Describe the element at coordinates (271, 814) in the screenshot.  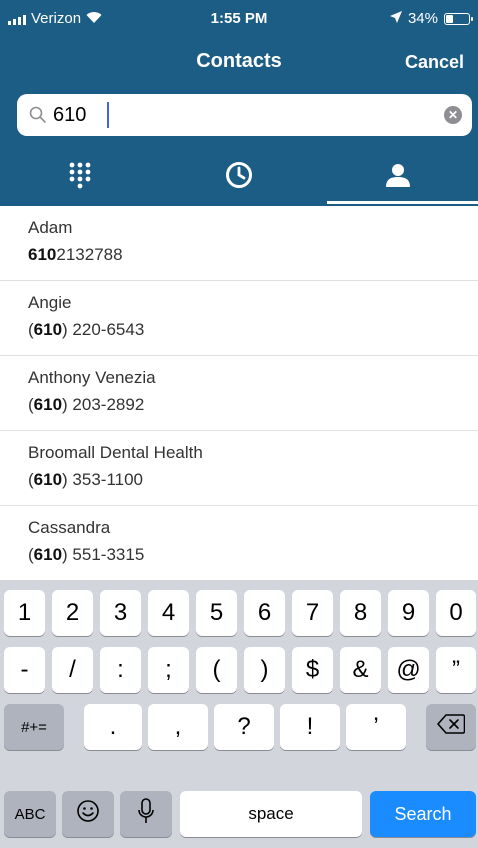
I see `space-key: space` at that location.